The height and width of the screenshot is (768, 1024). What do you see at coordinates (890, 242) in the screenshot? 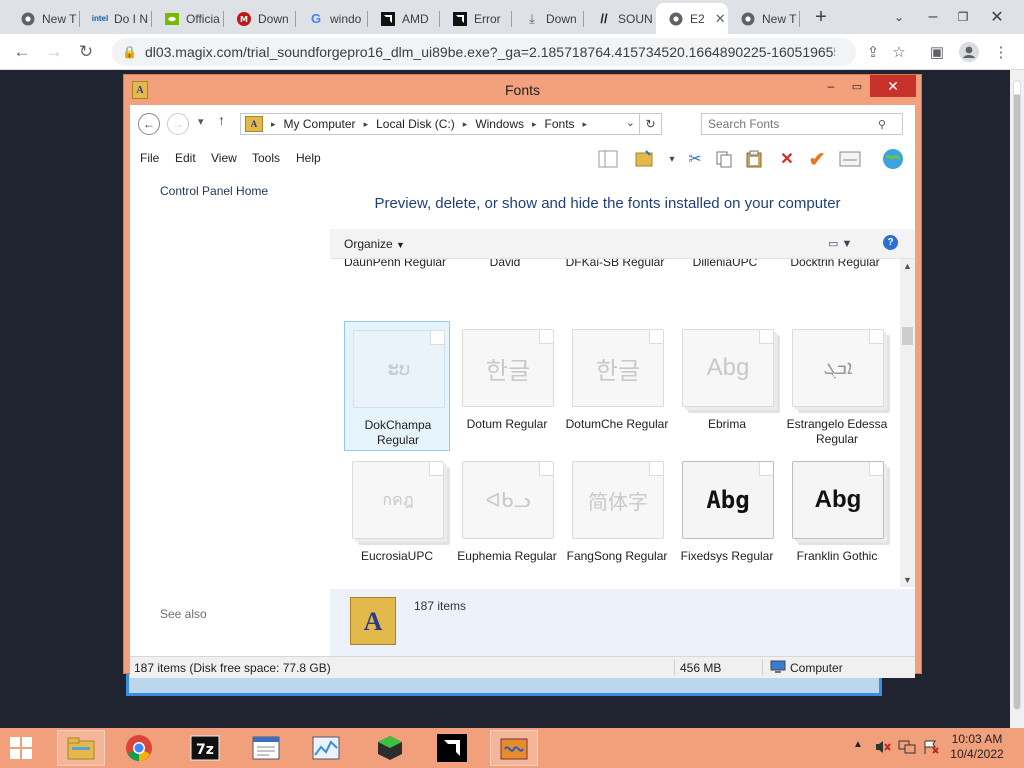
I see `help-icon: ?` at bounding box center [890, 242].